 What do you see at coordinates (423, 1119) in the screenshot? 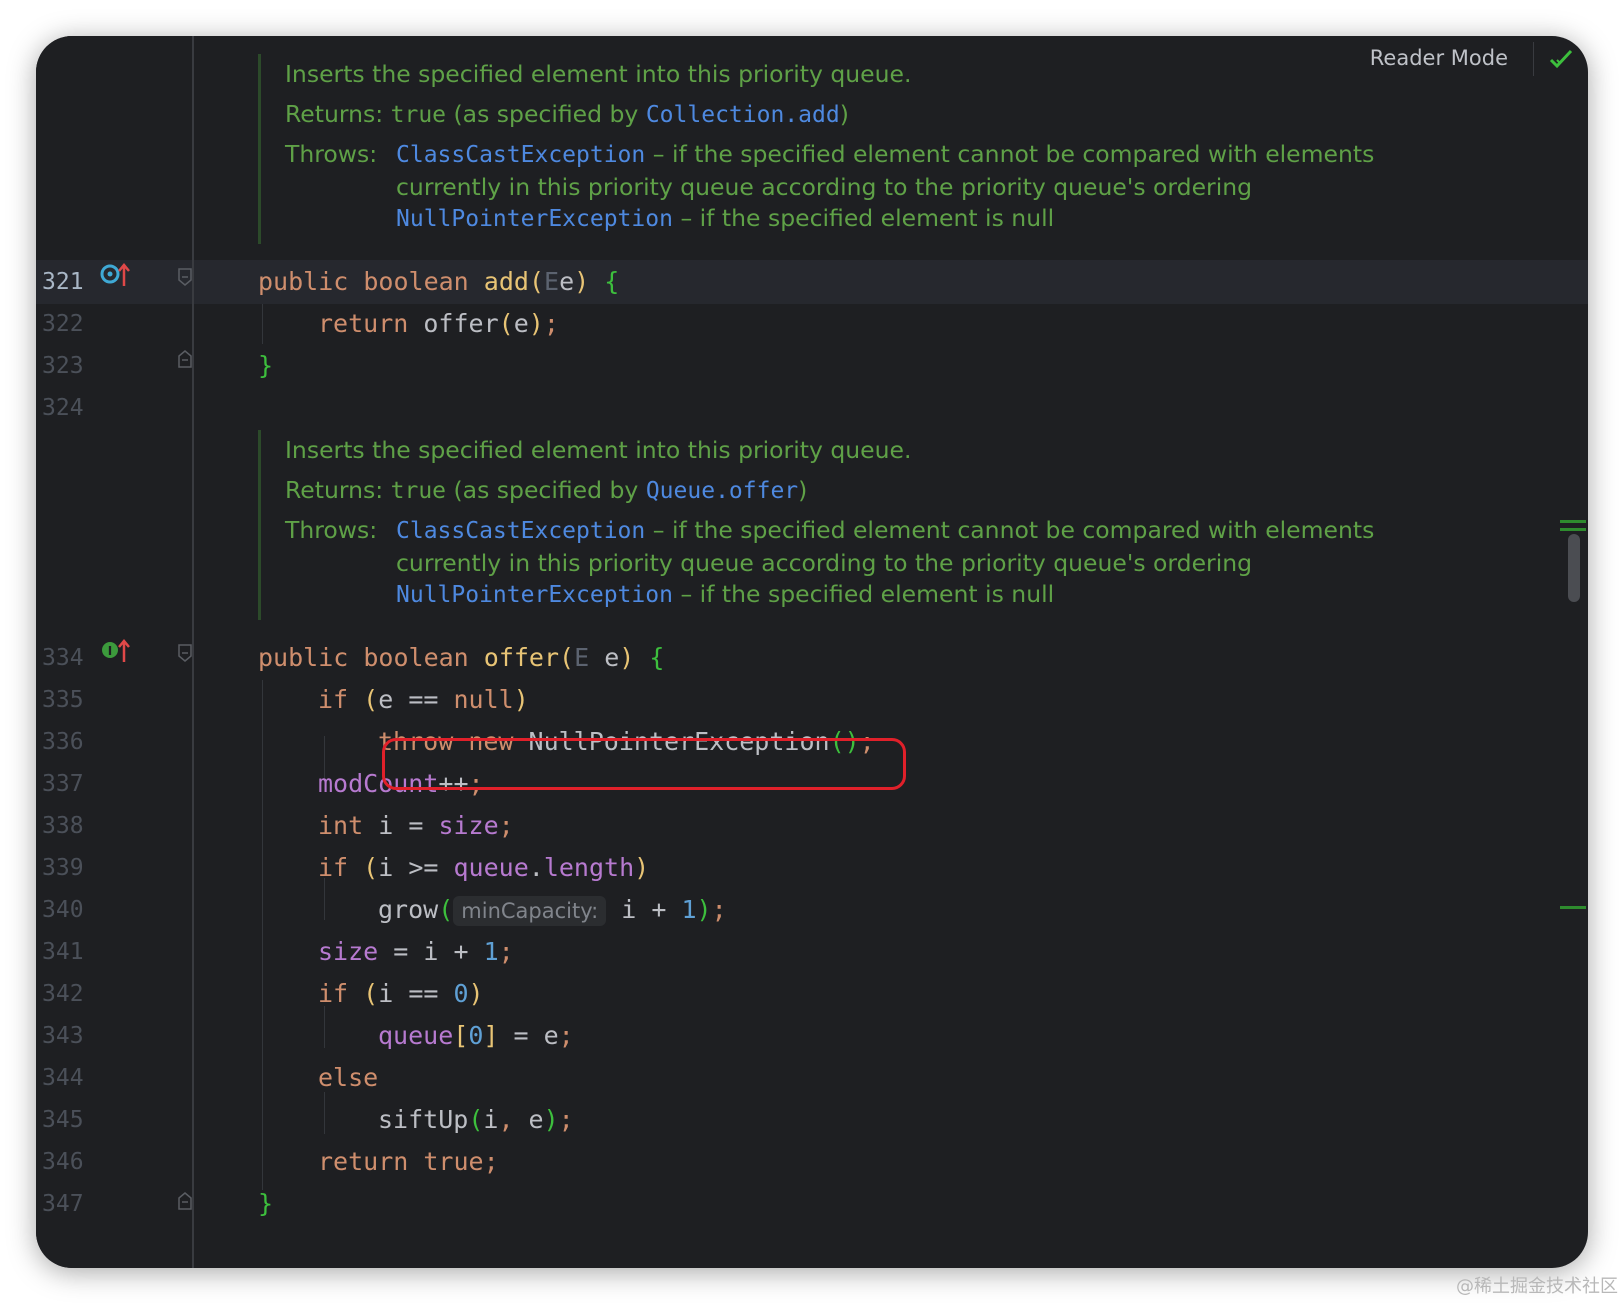
I see `code-token: siftUp` at bounding box center [423, 1119].